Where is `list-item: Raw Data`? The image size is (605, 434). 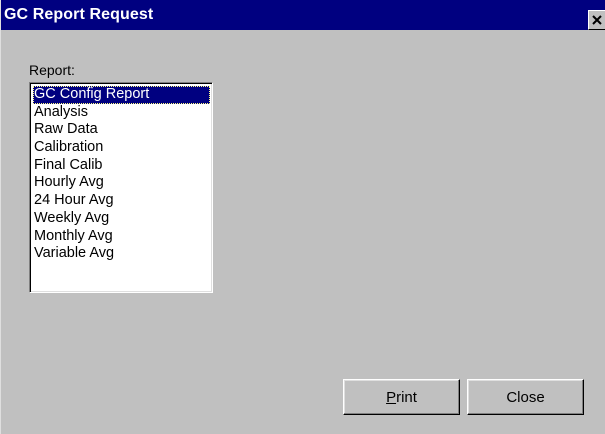 list-item: Raw Data is located at coordinates (121, 130).